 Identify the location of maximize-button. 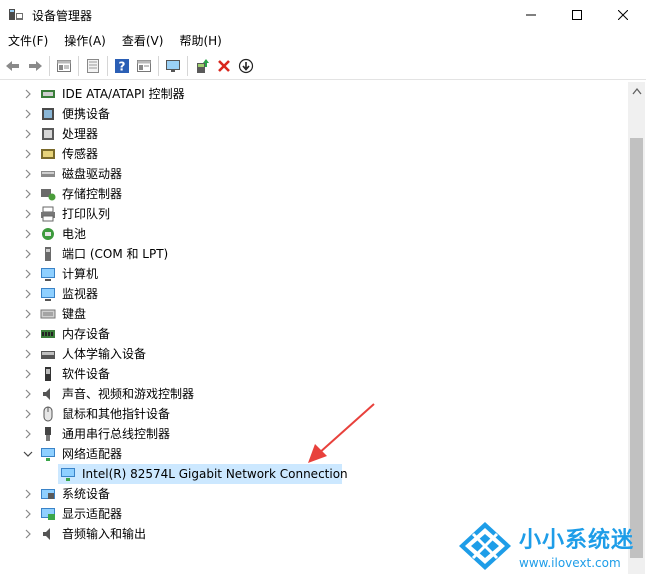
(577, 15).